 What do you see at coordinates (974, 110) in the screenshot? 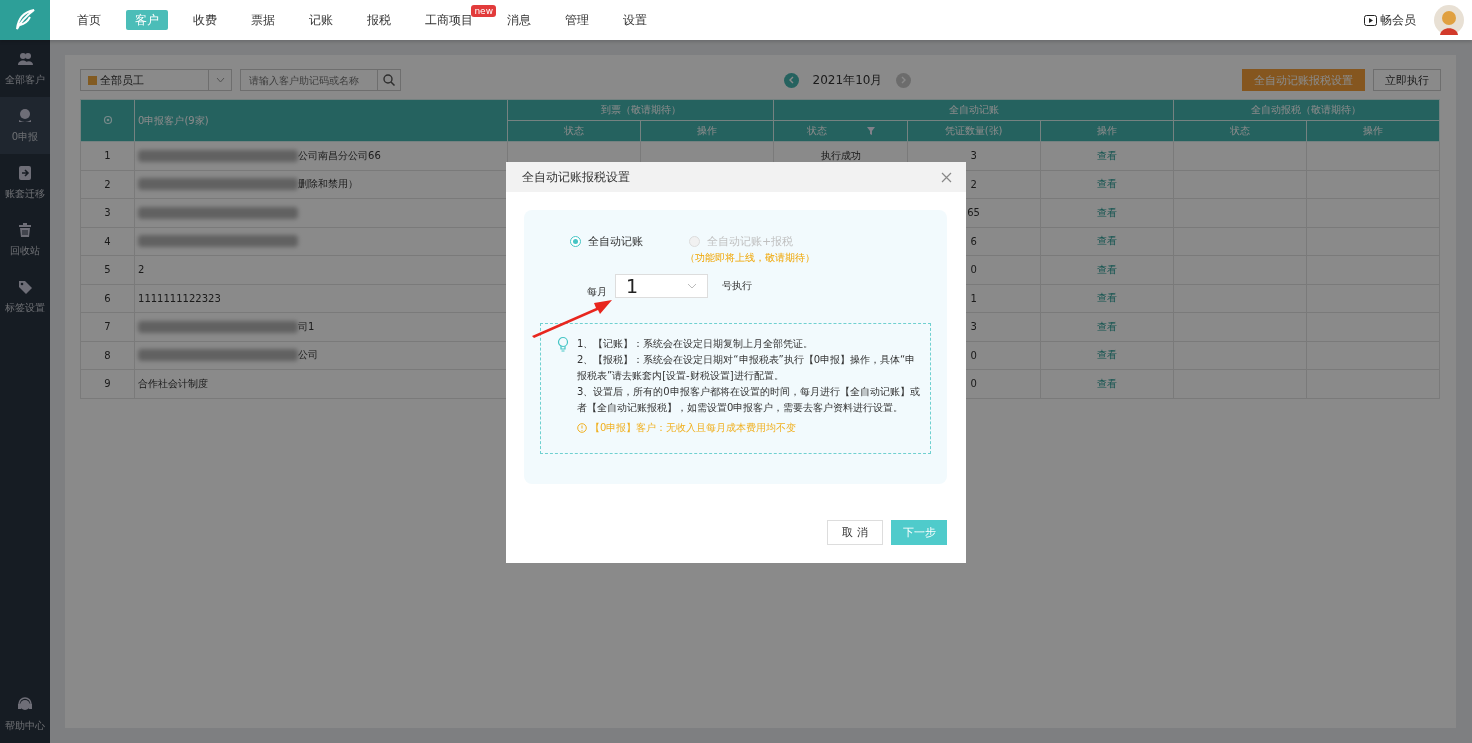
I see `column-group-header: 全自动记账` at bounding box center [974, 110].